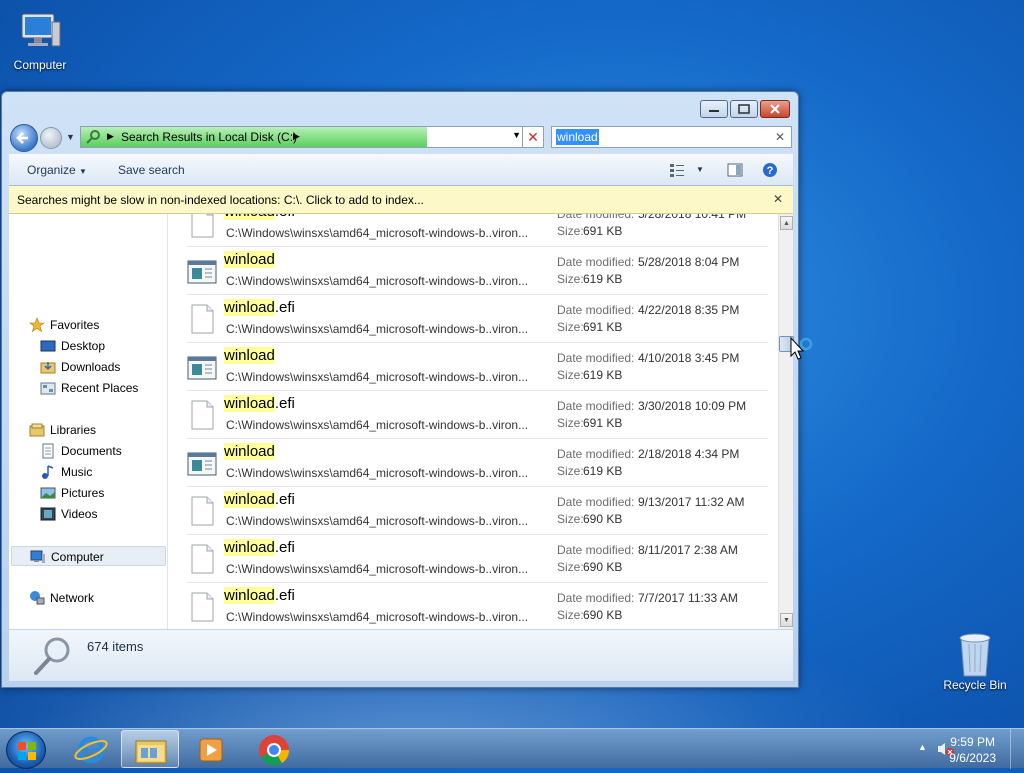 The height and width of the screenshot is (773, 1024). I want to click on star-icon, so click(37, 325).